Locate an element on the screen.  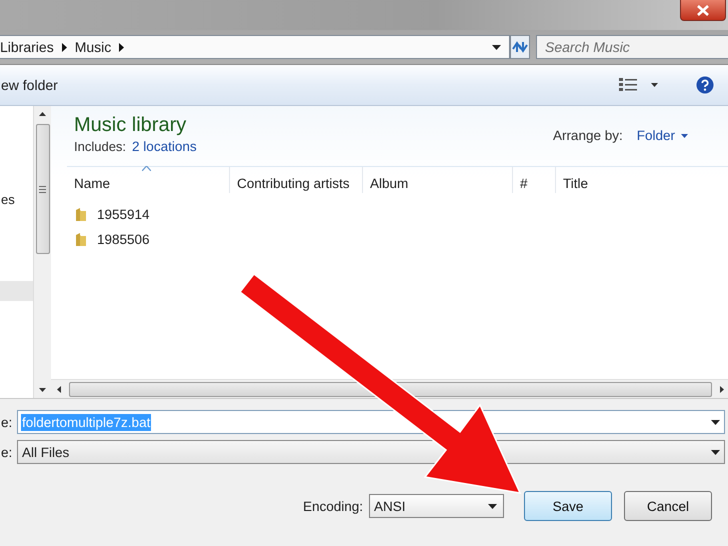
column-header: Name is located at coordinates (148, 180).